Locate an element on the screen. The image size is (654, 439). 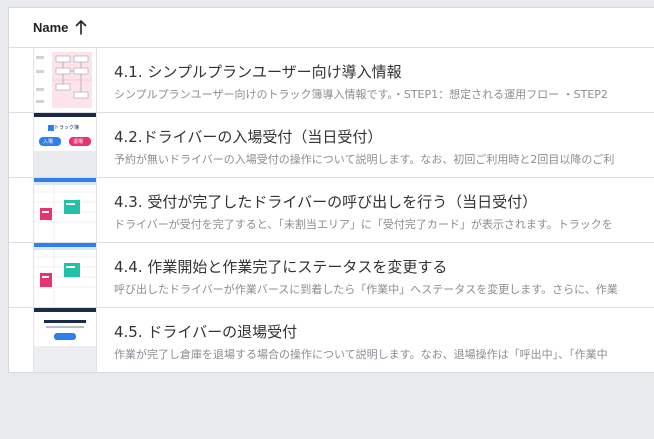
thumbnail-brand-label: トラック簿 is located at coordinates (67, 128).